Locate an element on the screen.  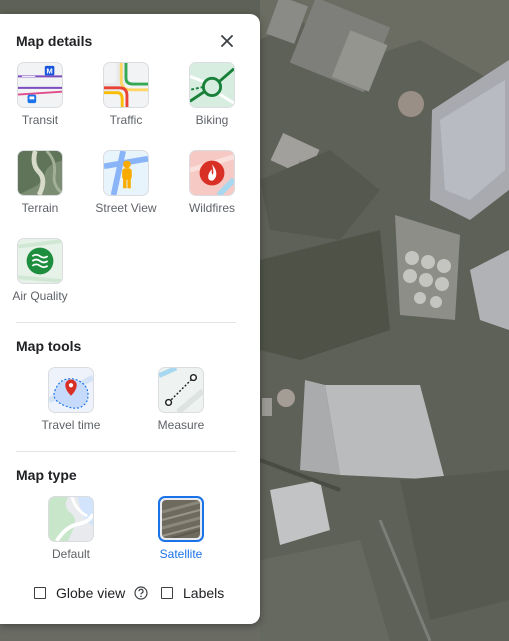
labels-option: Labels is located at coordinates (192, 593).